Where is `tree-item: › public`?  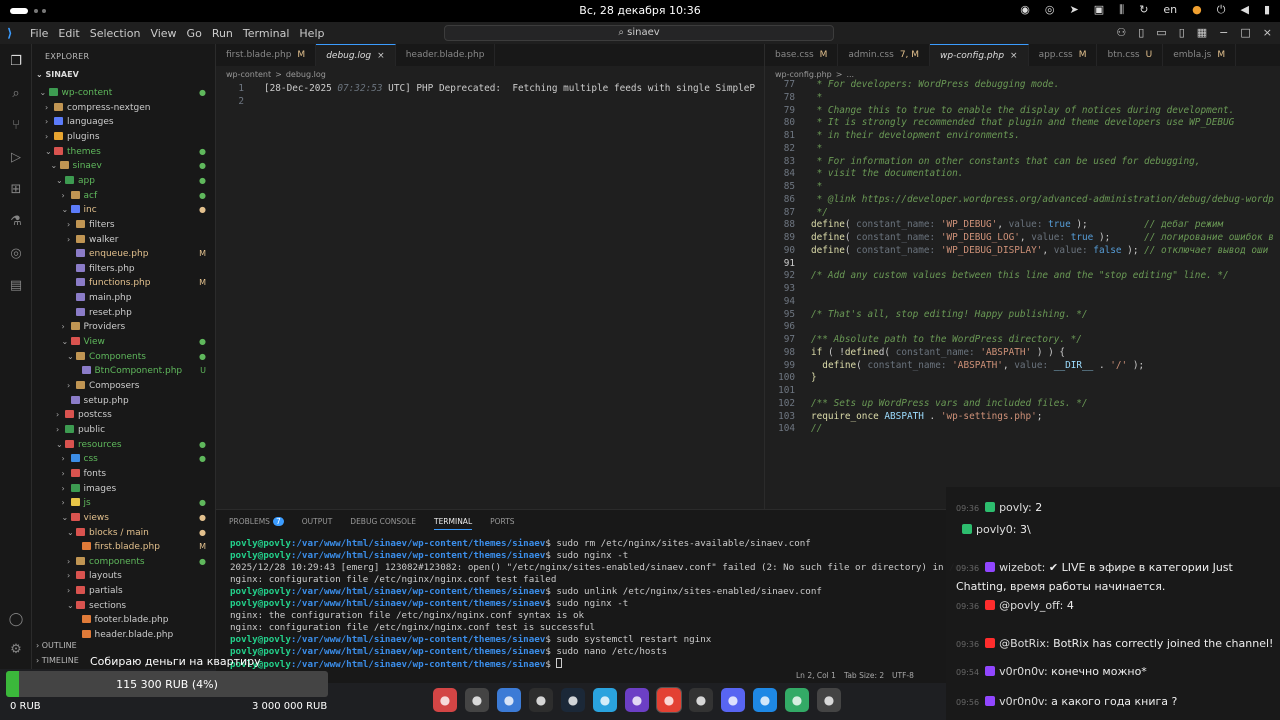
tree-item: › public is located at coordinates (123, 430).